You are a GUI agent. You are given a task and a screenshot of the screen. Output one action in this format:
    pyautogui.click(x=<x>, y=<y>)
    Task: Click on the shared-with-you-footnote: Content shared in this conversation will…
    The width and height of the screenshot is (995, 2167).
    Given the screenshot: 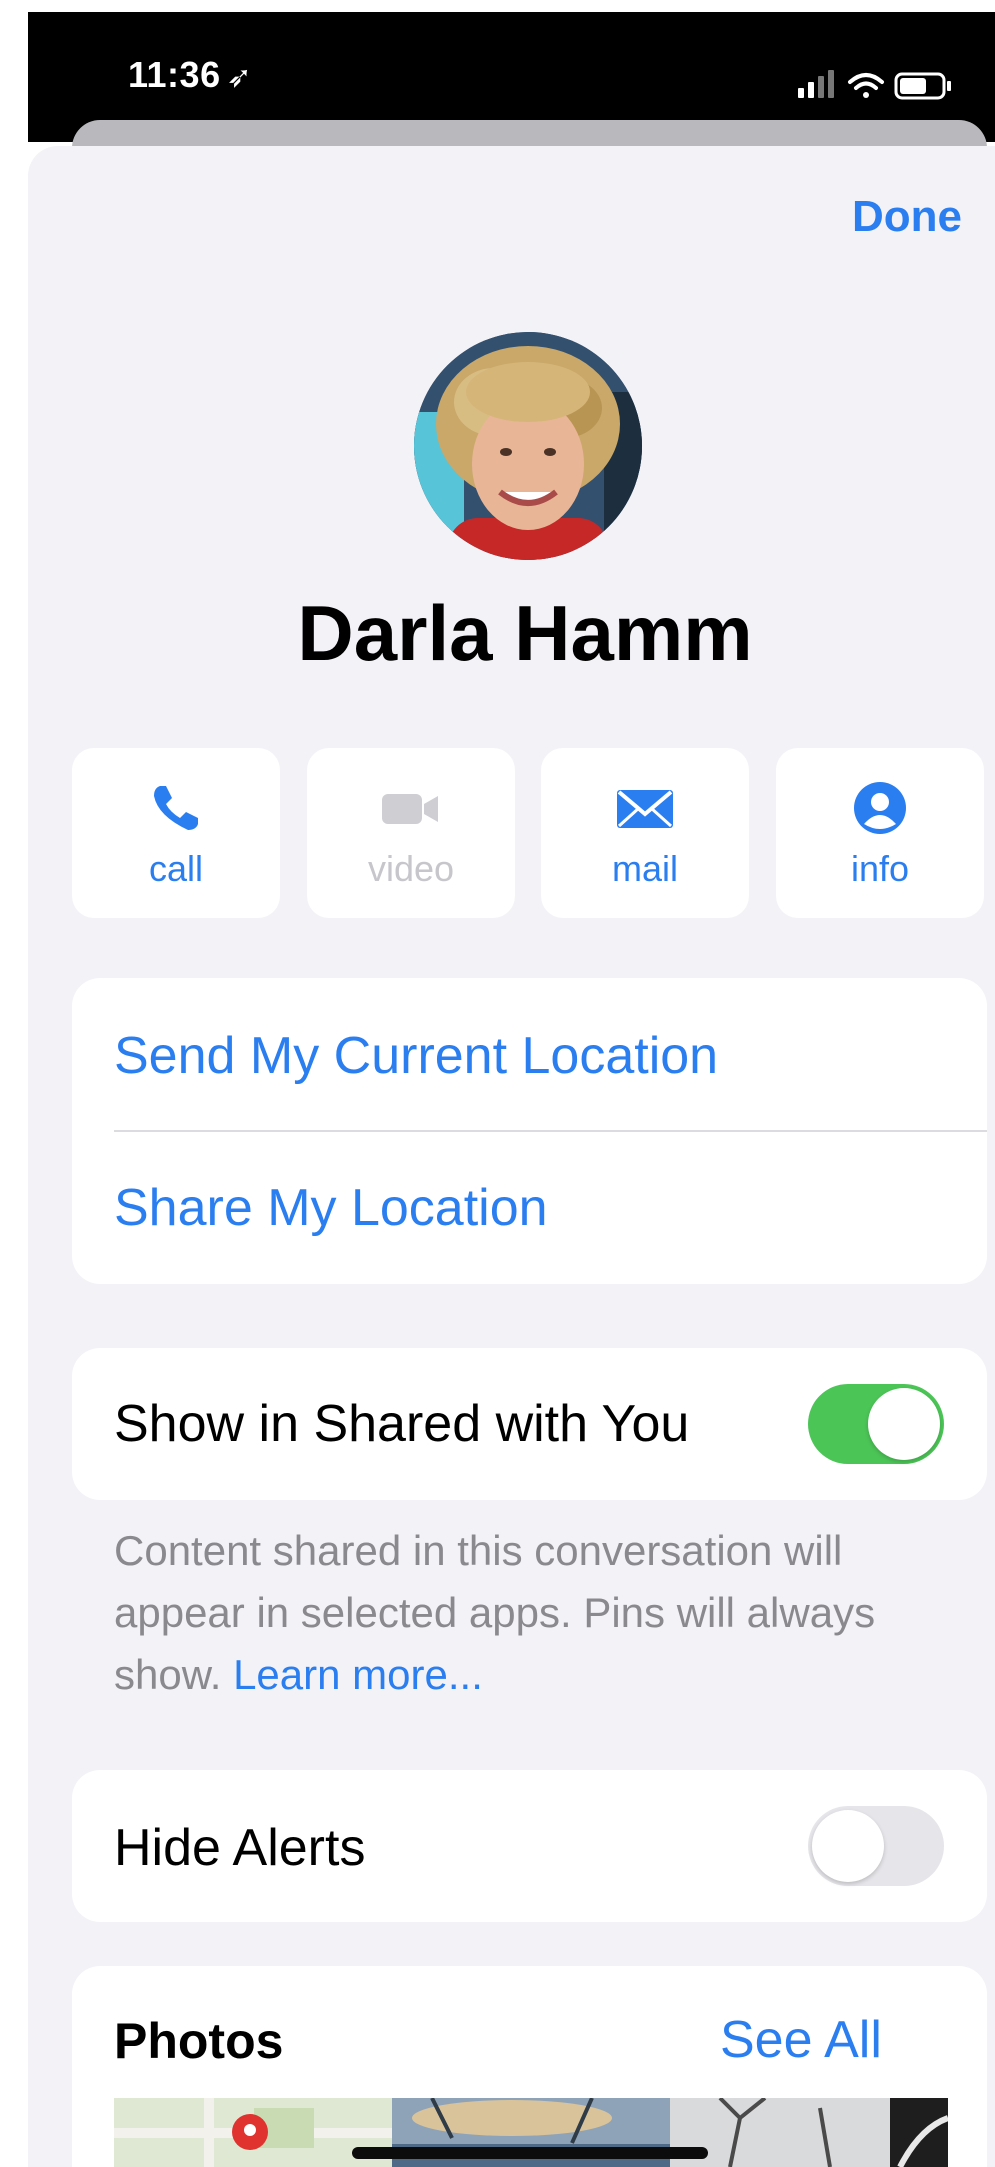 What is the action you would take?
    pyautogui.click(x=544, y=1613)
    